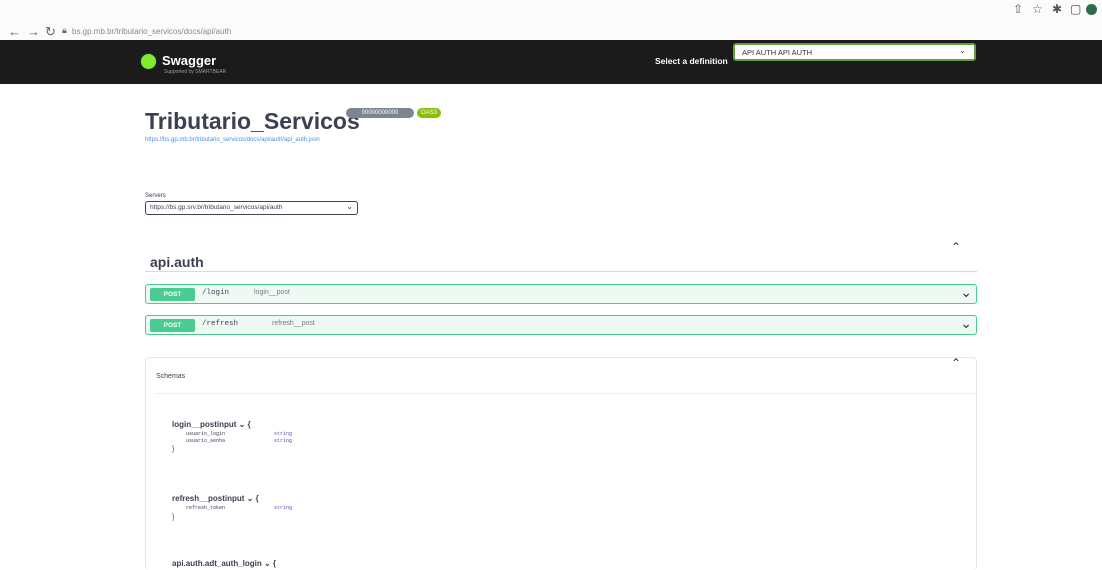 The height and width of the screenshot is (570, 1102). Describe the element at coordinates (224, 563) in the screenshot. I see `model-name: api.auth.adt_auth_login ⌄ {` at that location.